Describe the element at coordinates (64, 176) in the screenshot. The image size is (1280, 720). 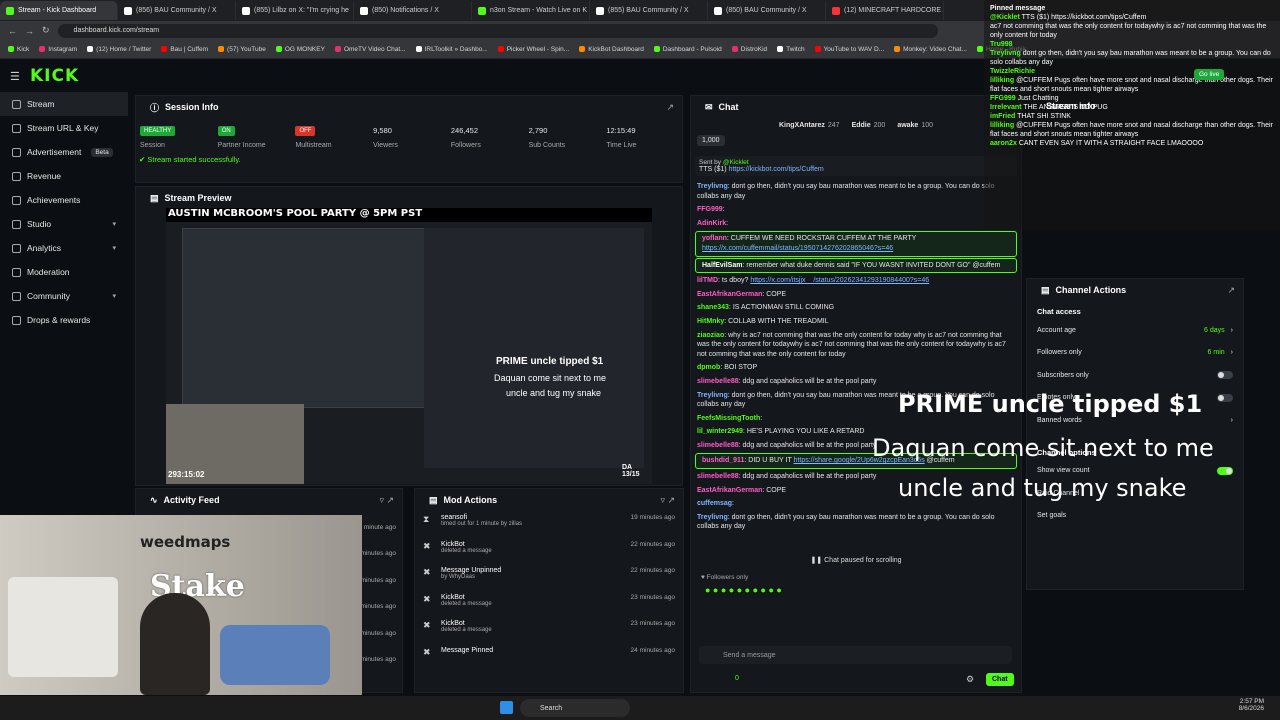
I see `sidebar-item: Revenue` at that location.